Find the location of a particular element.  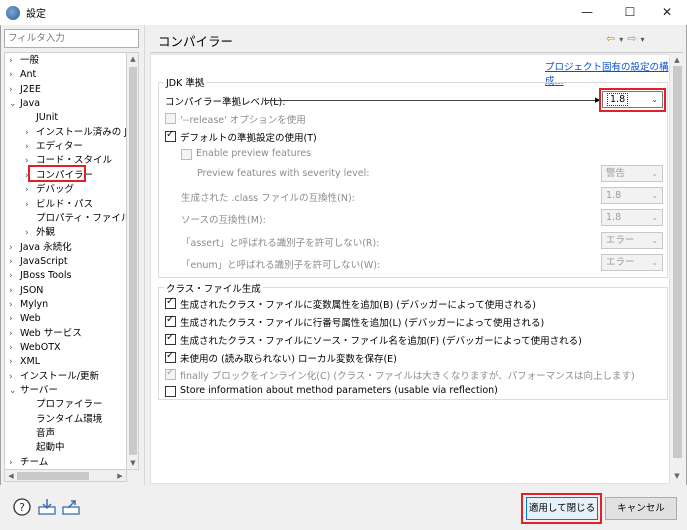

filter-input is located at coordinates (71, 38).